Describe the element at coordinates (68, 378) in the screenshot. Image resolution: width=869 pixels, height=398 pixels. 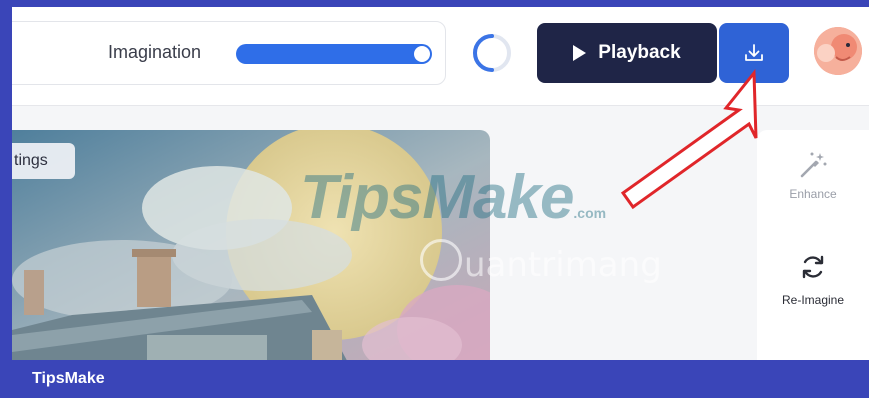
I see `footer-brand: TipsMake` at that location.